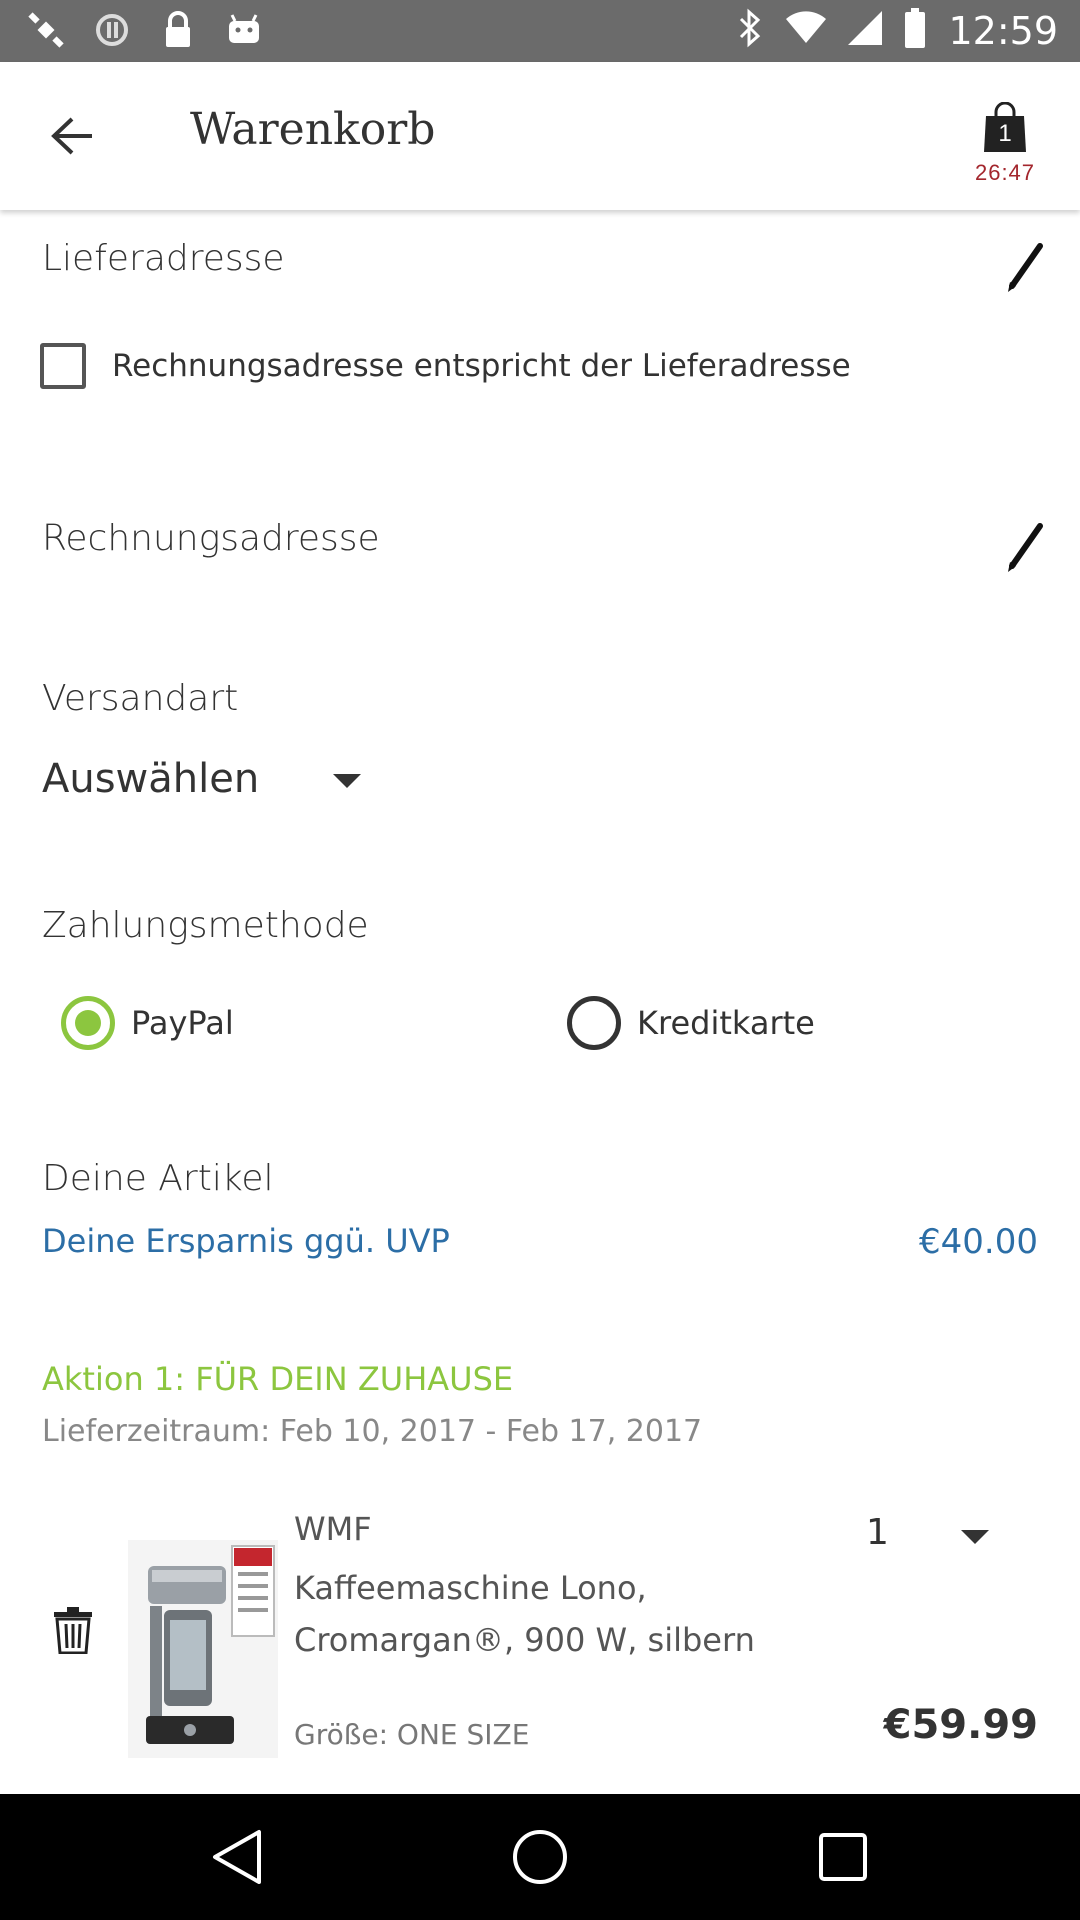 The image size is (1080, 1920). Describe the element at coordinates (1005, 172) in the screenshot. I see `cart-timer: 26:47` at that location.